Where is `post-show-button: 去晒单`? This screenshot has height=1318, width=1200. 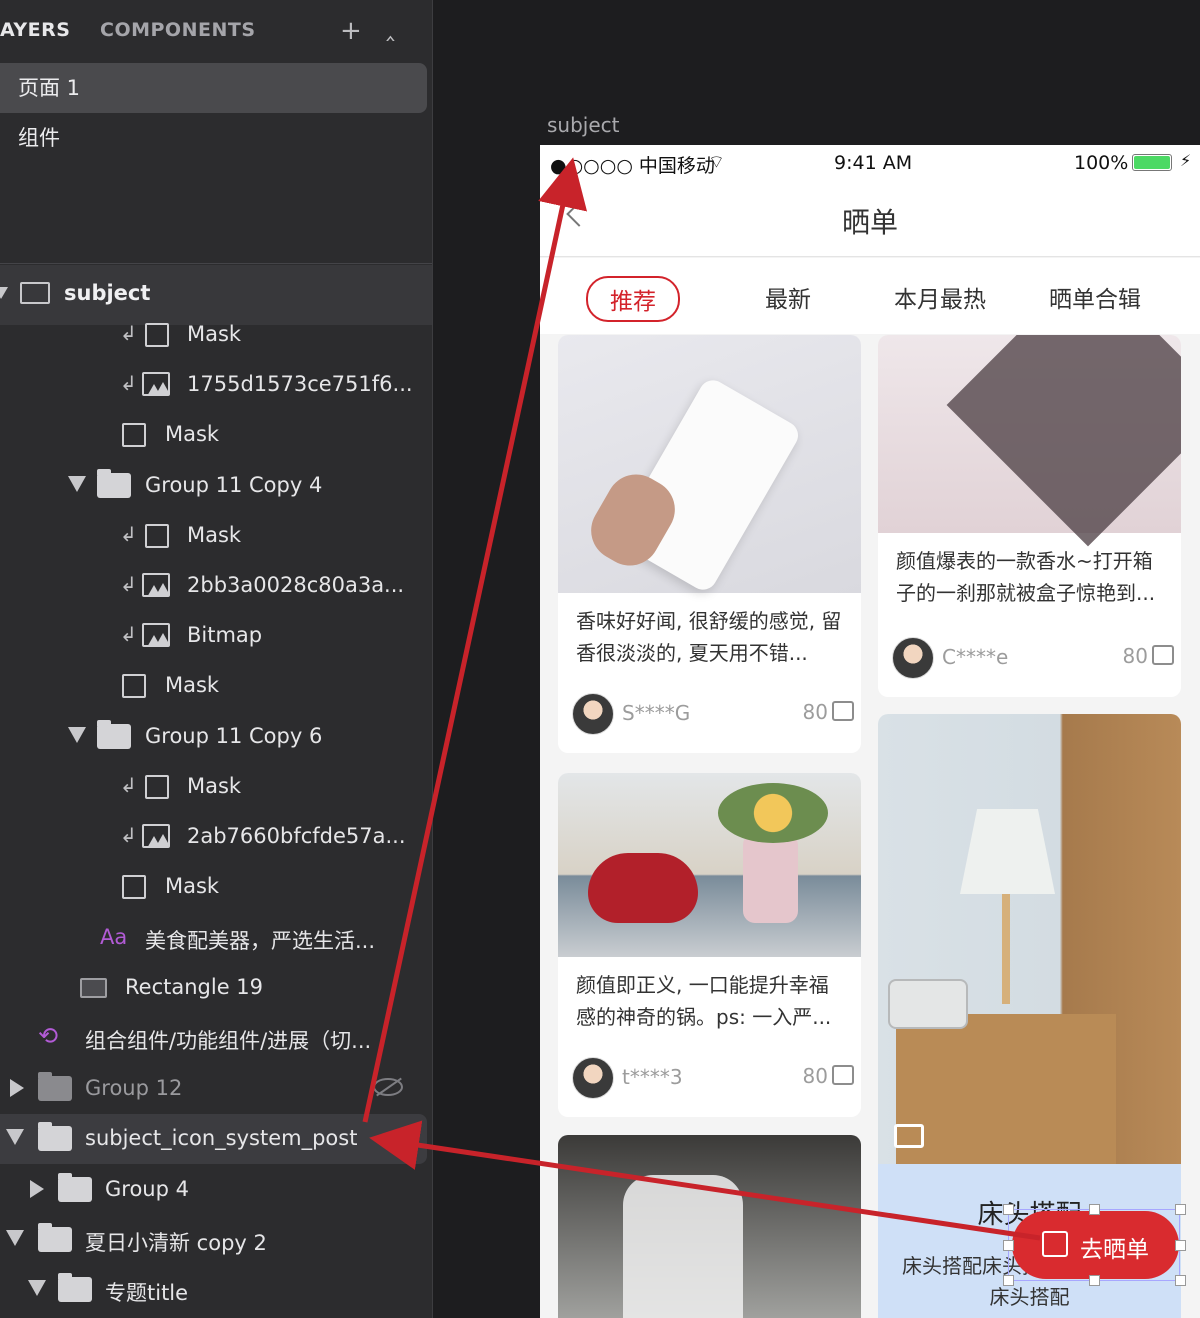
post-show-button: 去晒单 is located at coordinates (1095, 1245).